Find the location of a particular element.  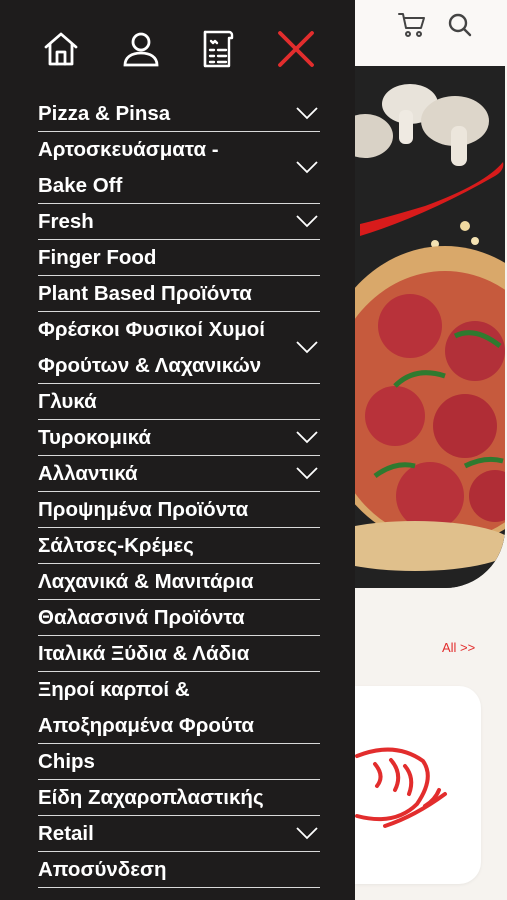

menu-item-label: Αποσύνδεση is located at coordinates (102, 869).